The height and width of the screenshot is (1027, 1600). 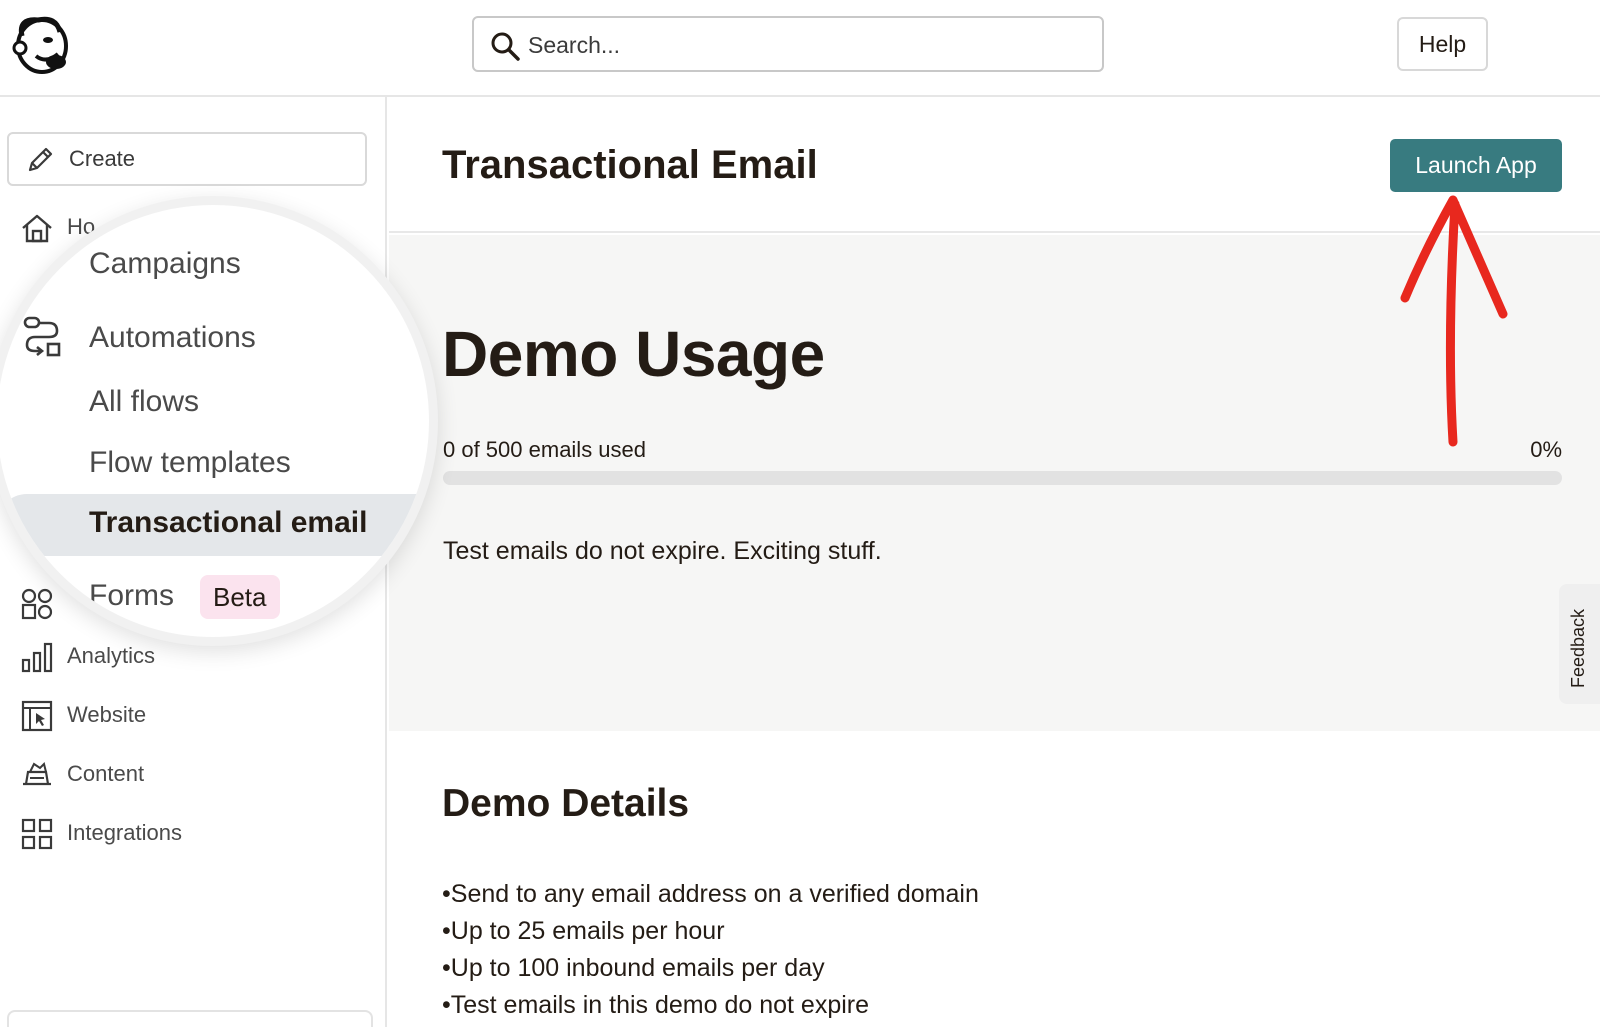 What do you see at coordinates (808, 45) in the screenshot?
I see `search-input` at bounding box center [808, 45].